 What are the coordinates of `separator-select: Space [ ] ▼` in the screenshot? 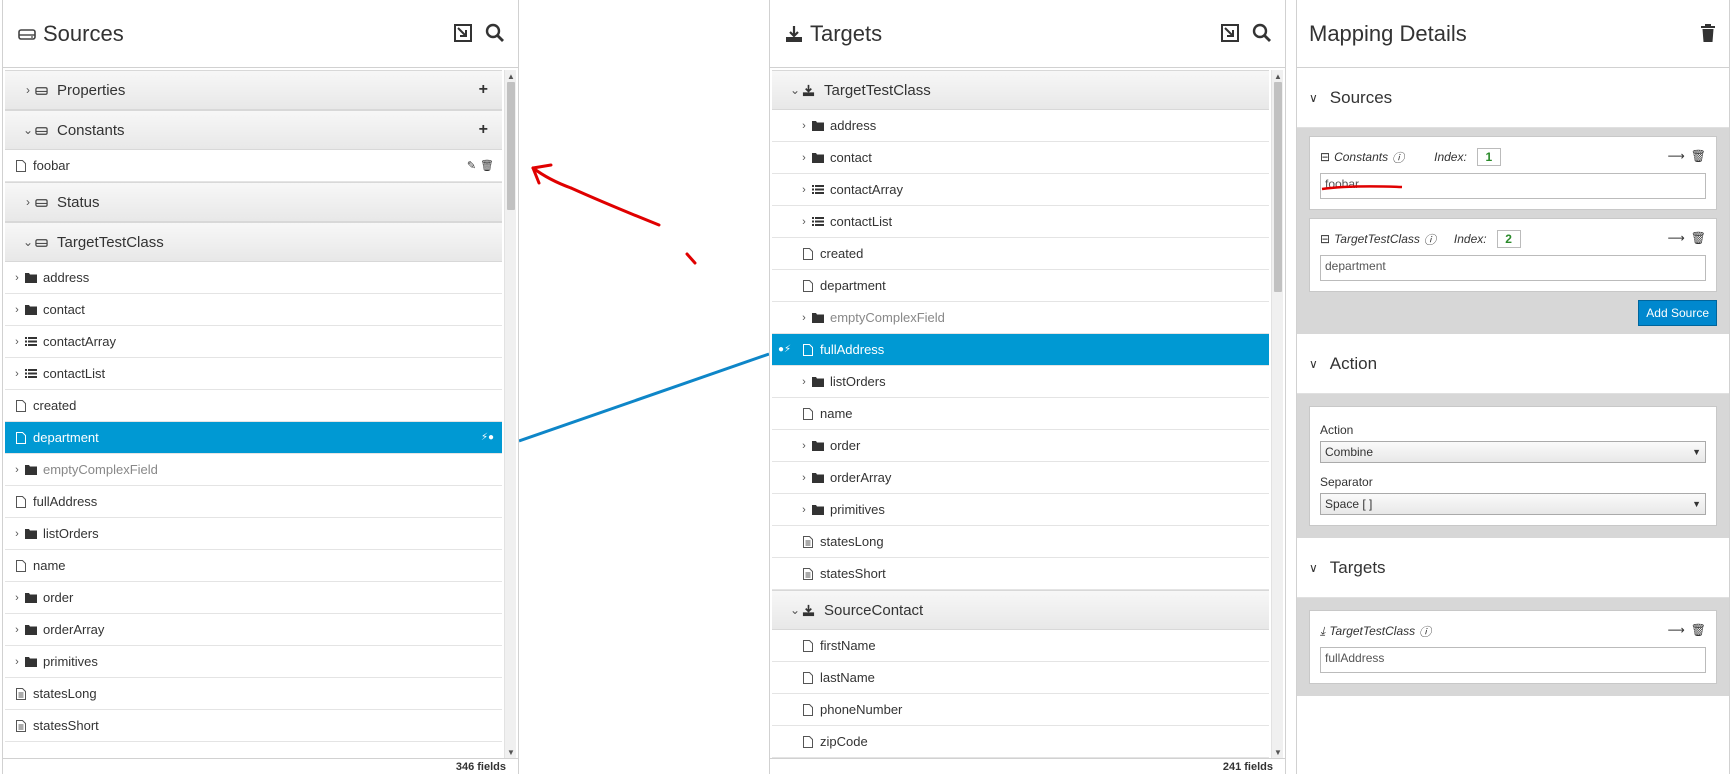 It's located at (1513, 504).